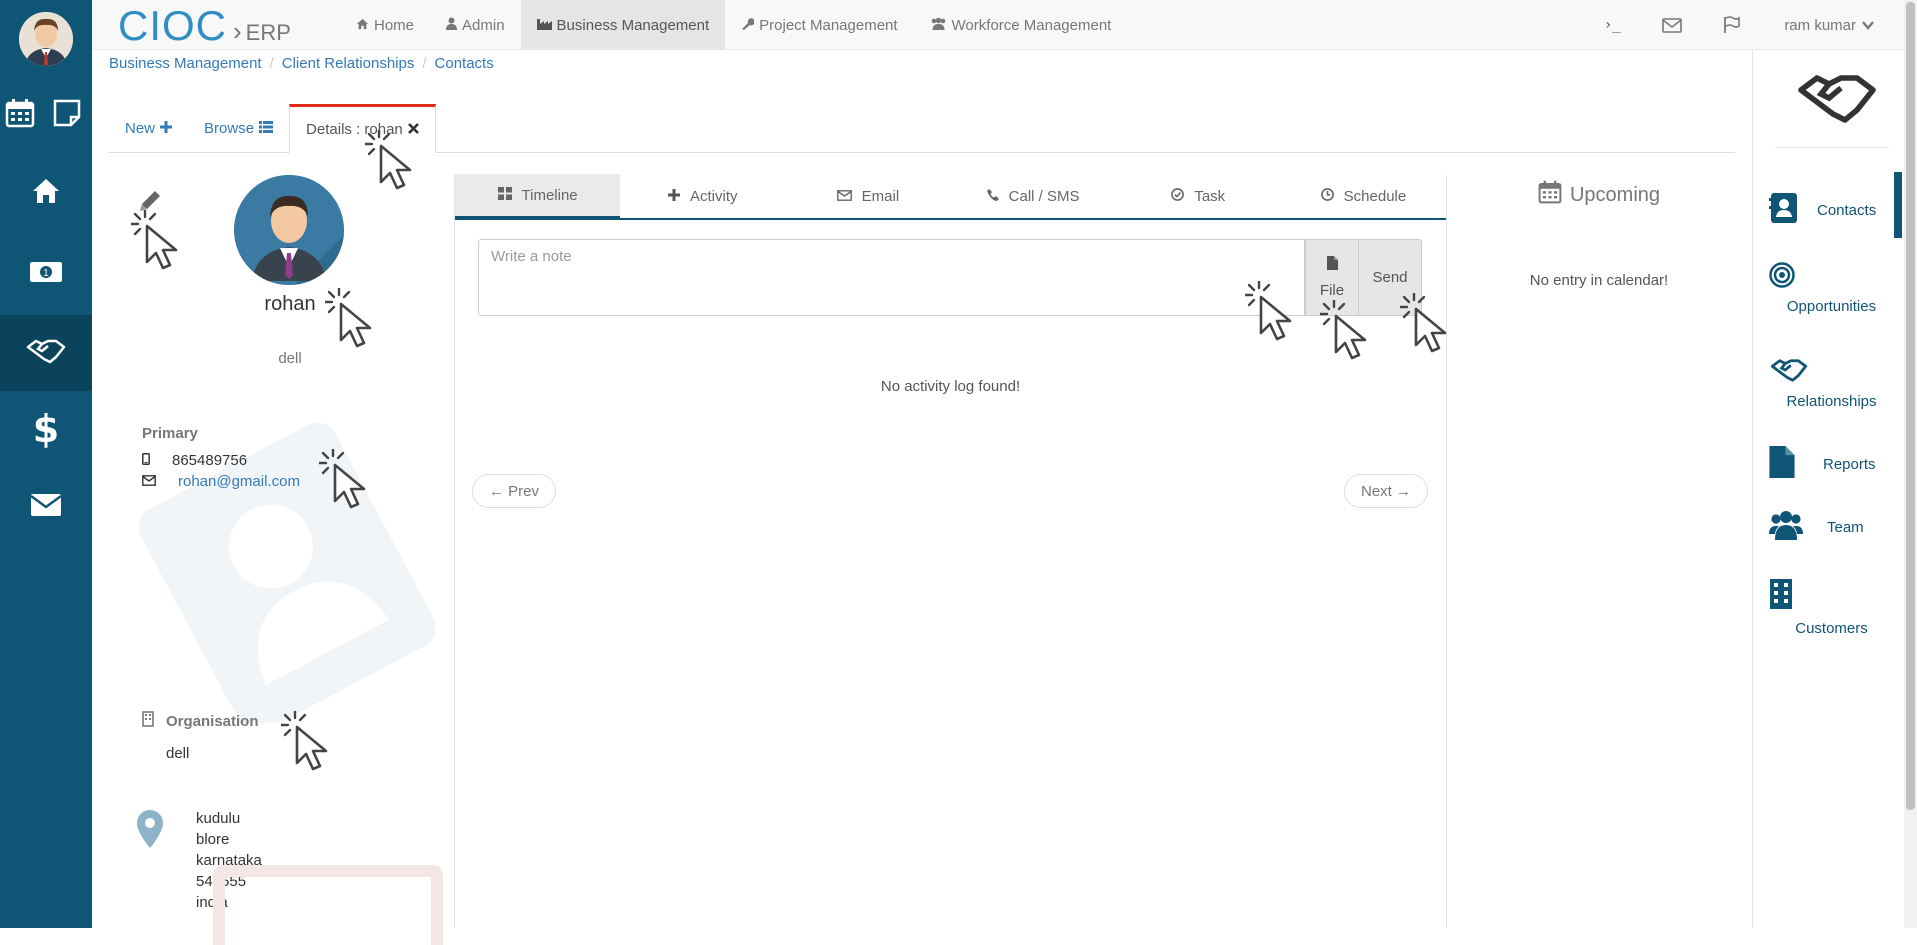  Describe the element at coordinates (748, 25) in the screenshot. I see `wrench-icon` at that location.